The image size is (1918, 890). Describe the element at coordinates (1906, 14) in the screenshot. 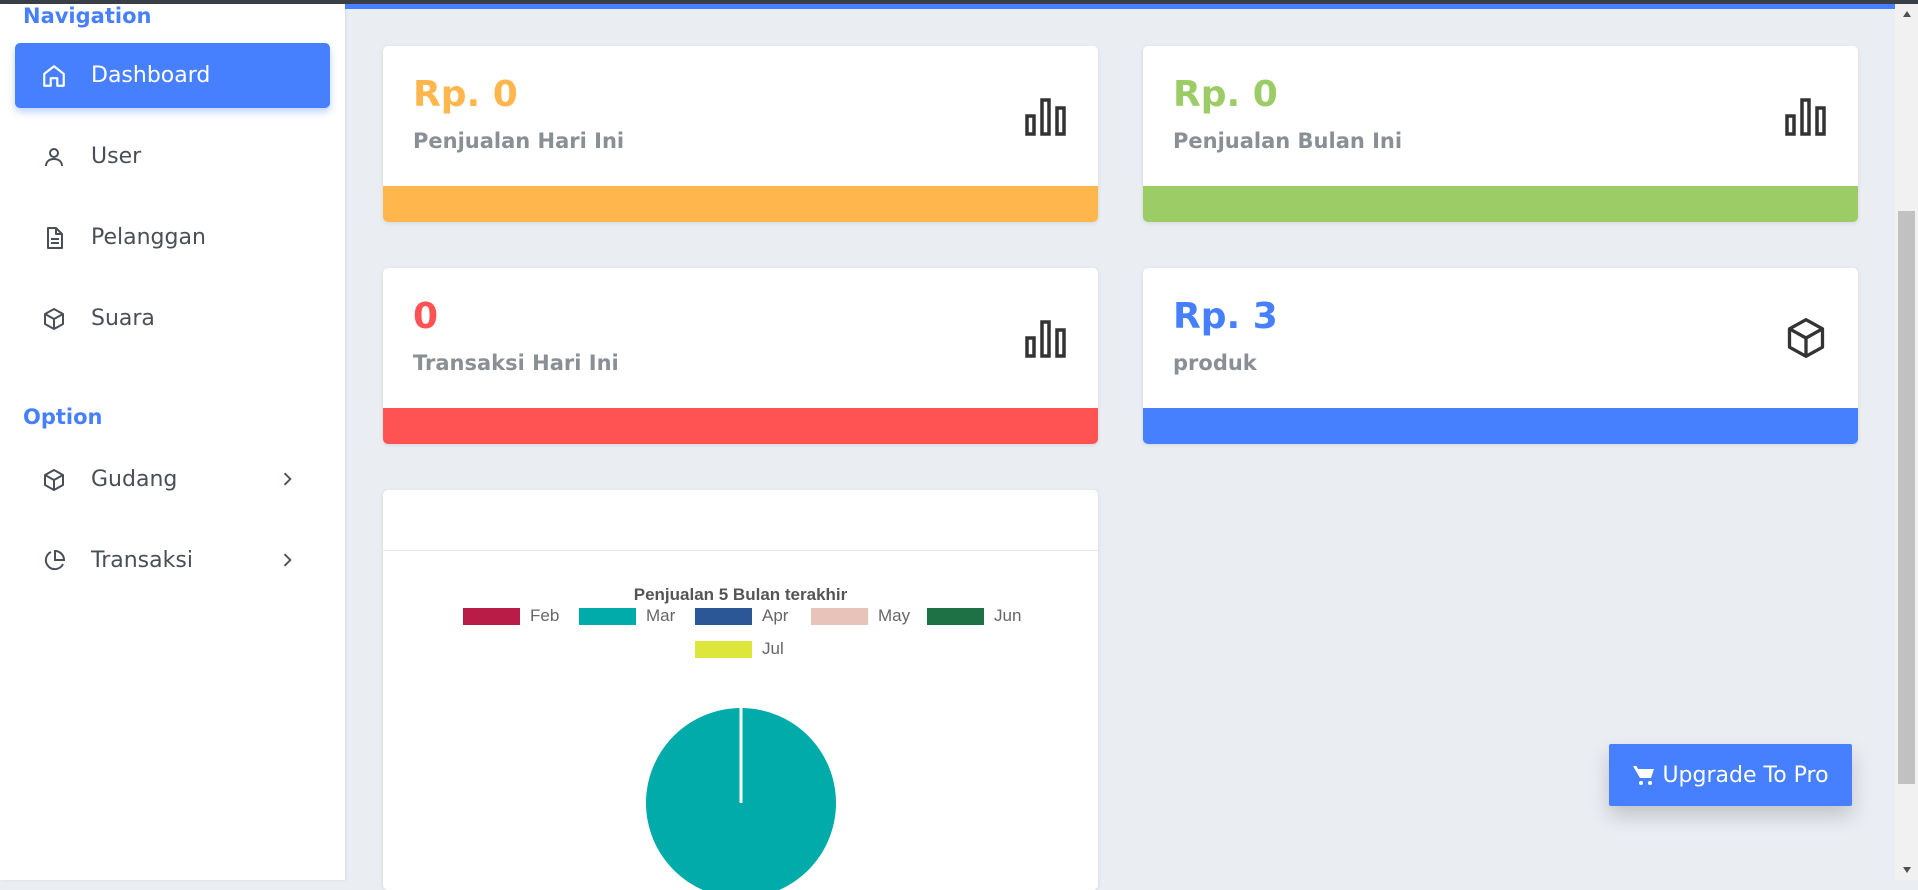

I see `scroll-up-arrow-icon` at that location.